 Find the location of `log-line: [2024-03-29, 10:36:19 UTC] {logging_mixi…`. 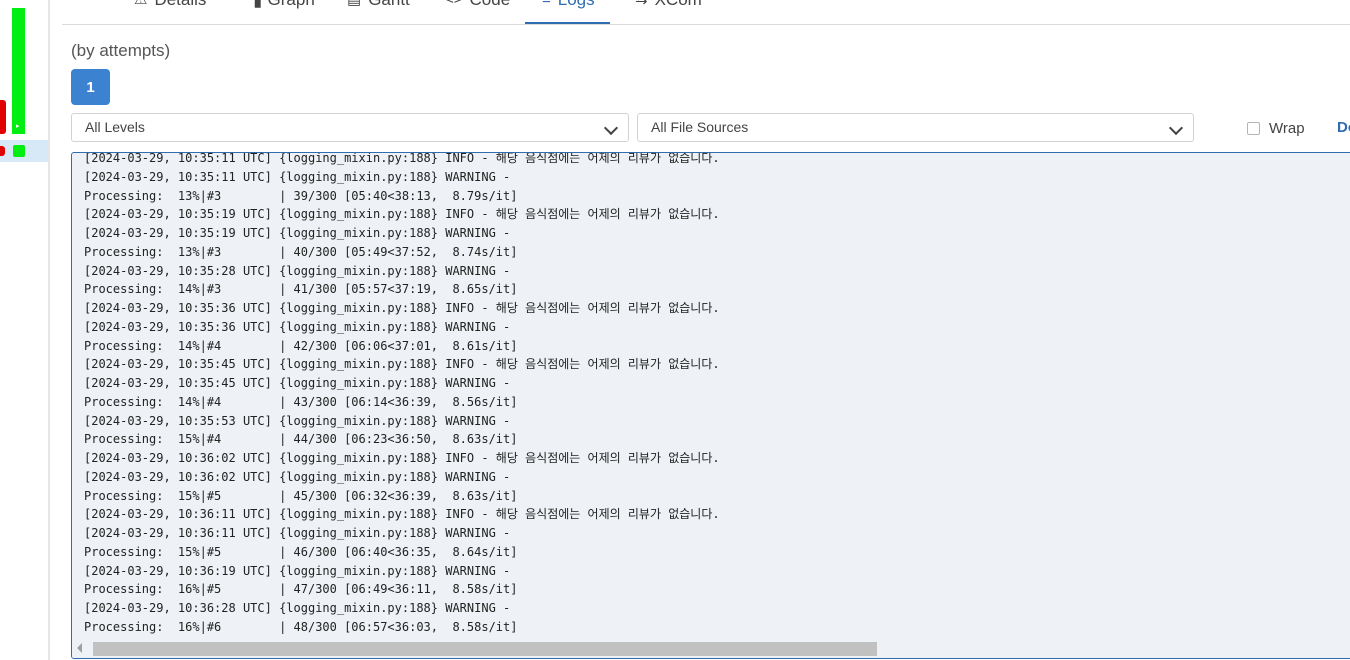

log-line: [2024-03-29, 10:36:19 UTC] {logging_mixi… is located at coordinates (297, 570).